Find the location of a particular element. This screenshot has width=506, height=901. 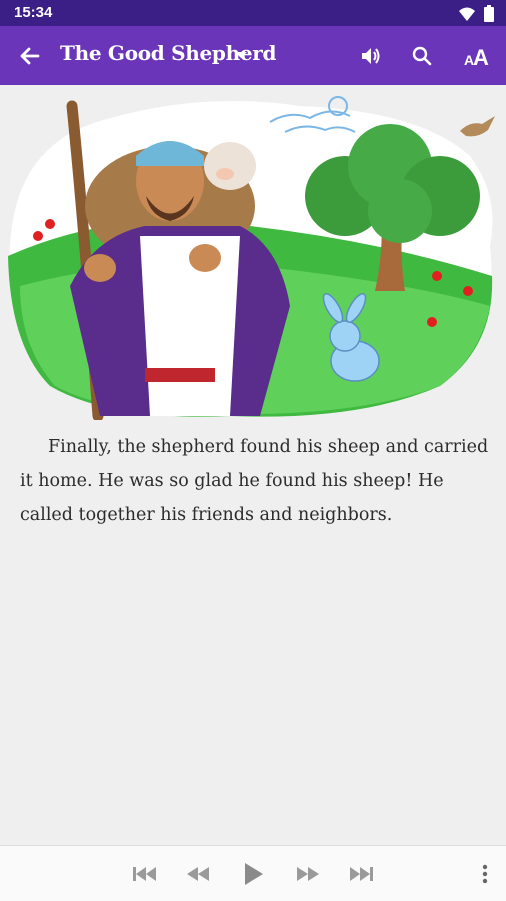

skip-previous-icon is located at coordinates (144, 874).